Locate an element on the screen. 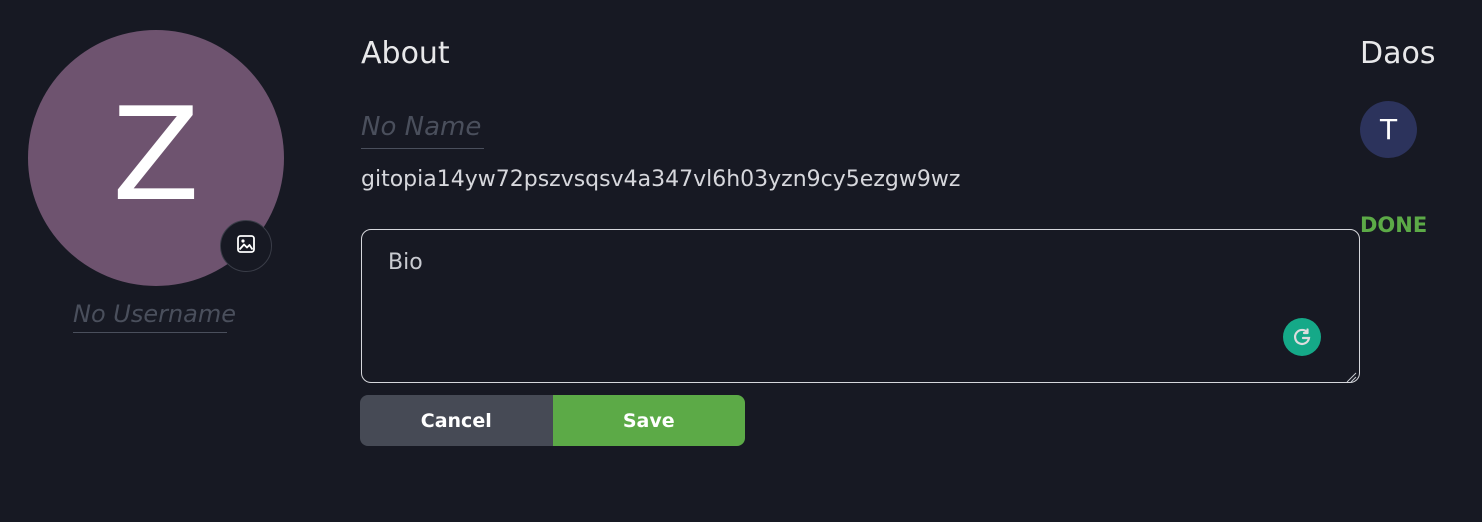 This screenshot has width=1482, height=522. username-field: No Username is located at coordinates (154, 316).